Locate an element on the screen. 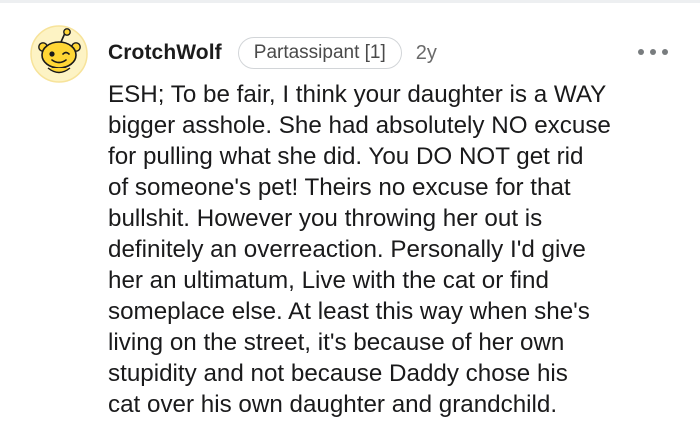 The image size is (700, 448). username-link: CrotchWolf is located at coordinates (165, 53).